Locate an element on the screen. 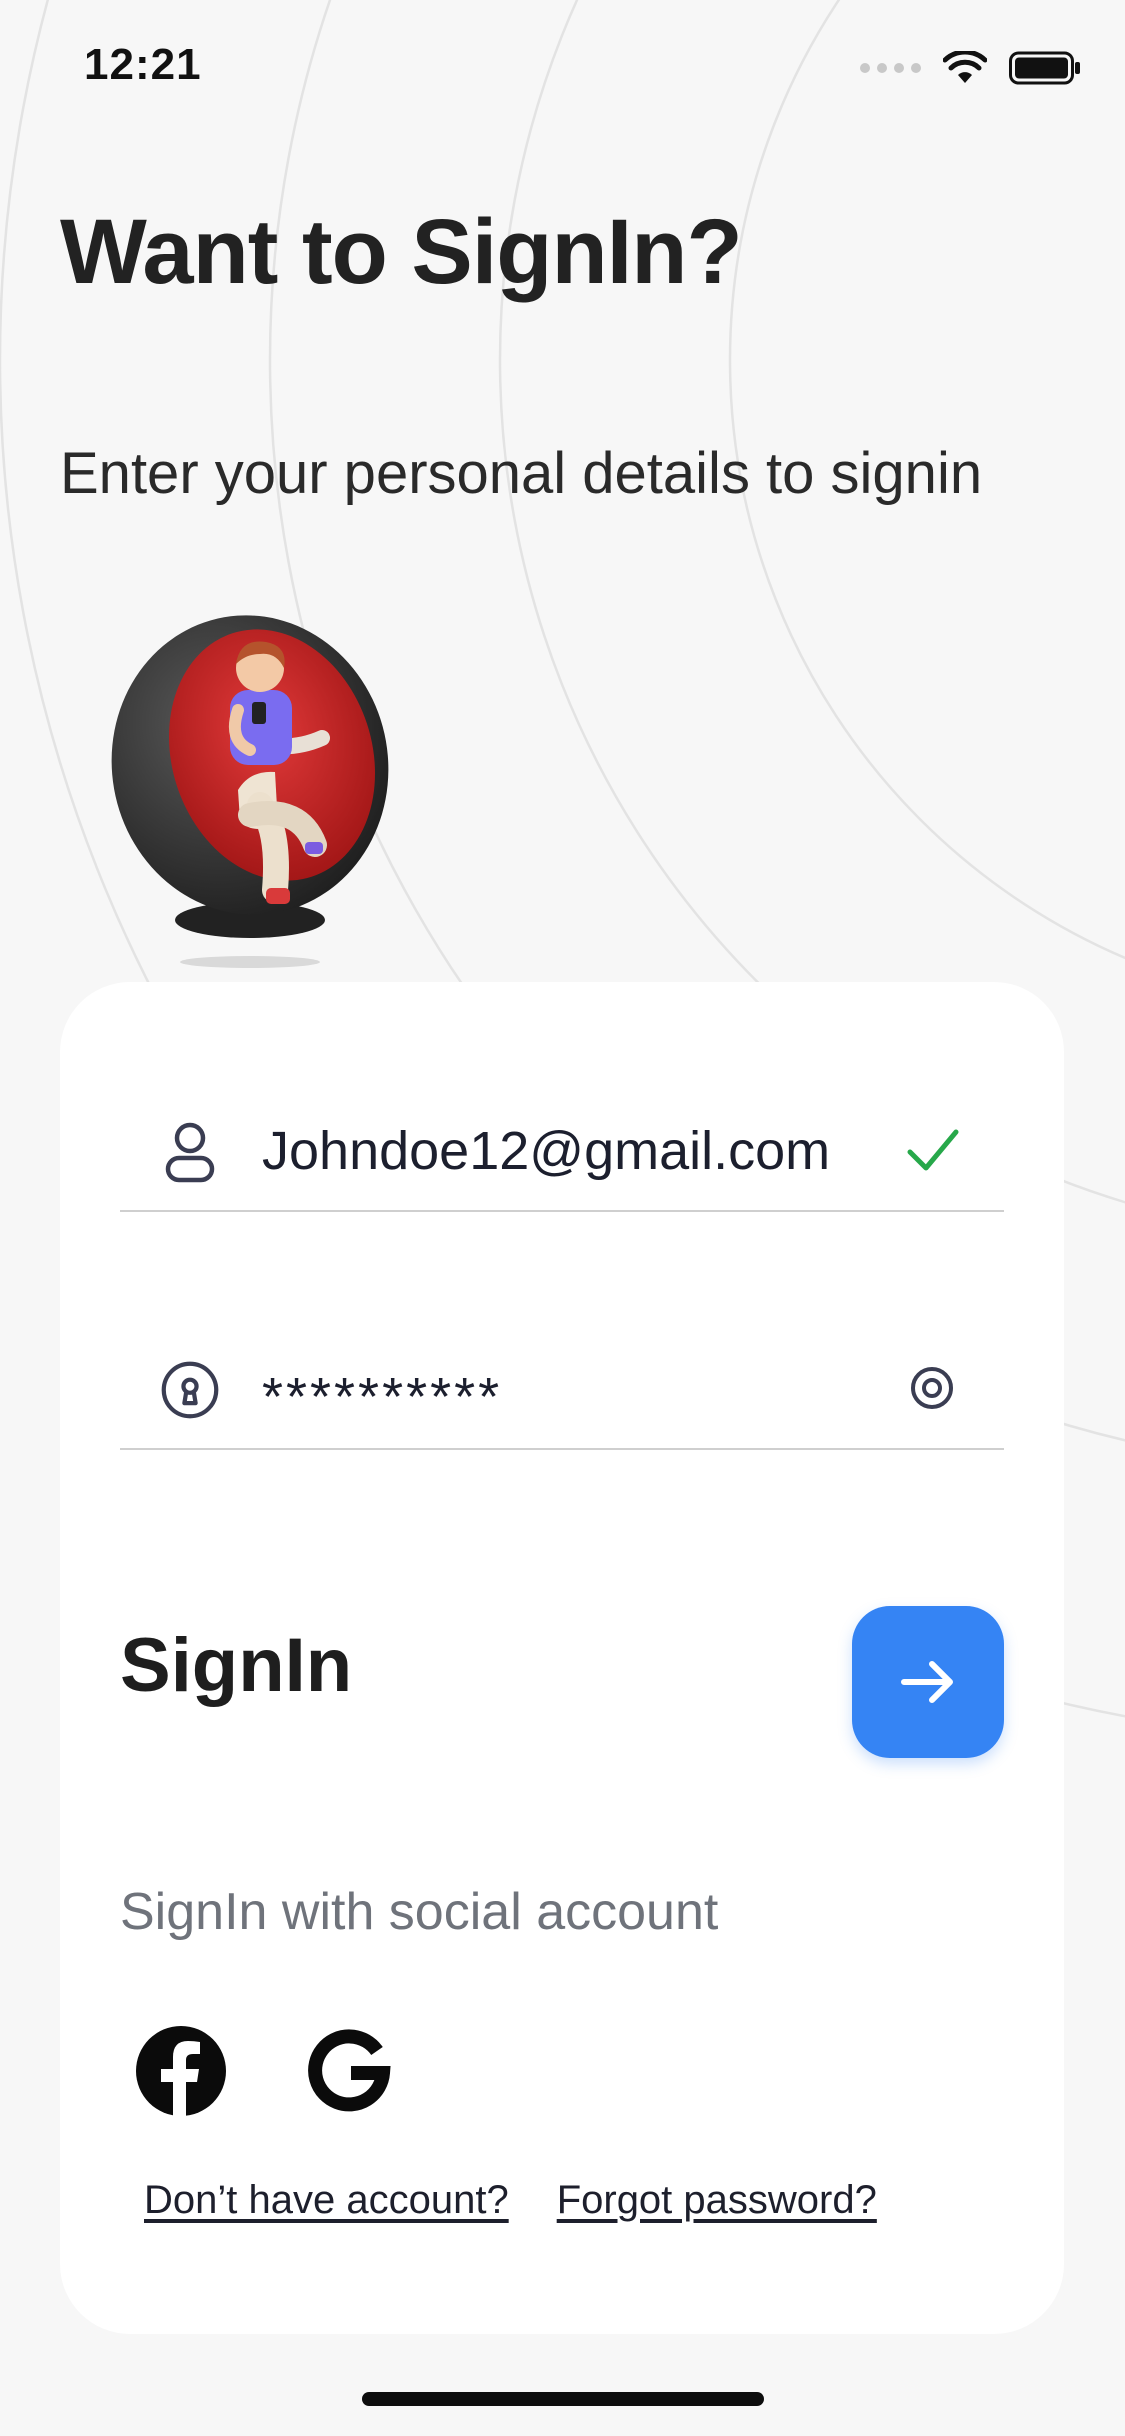 The width and height of the screenshot is (1125, 2436). arrow-right-icon is located at coordinates (927, 1682).